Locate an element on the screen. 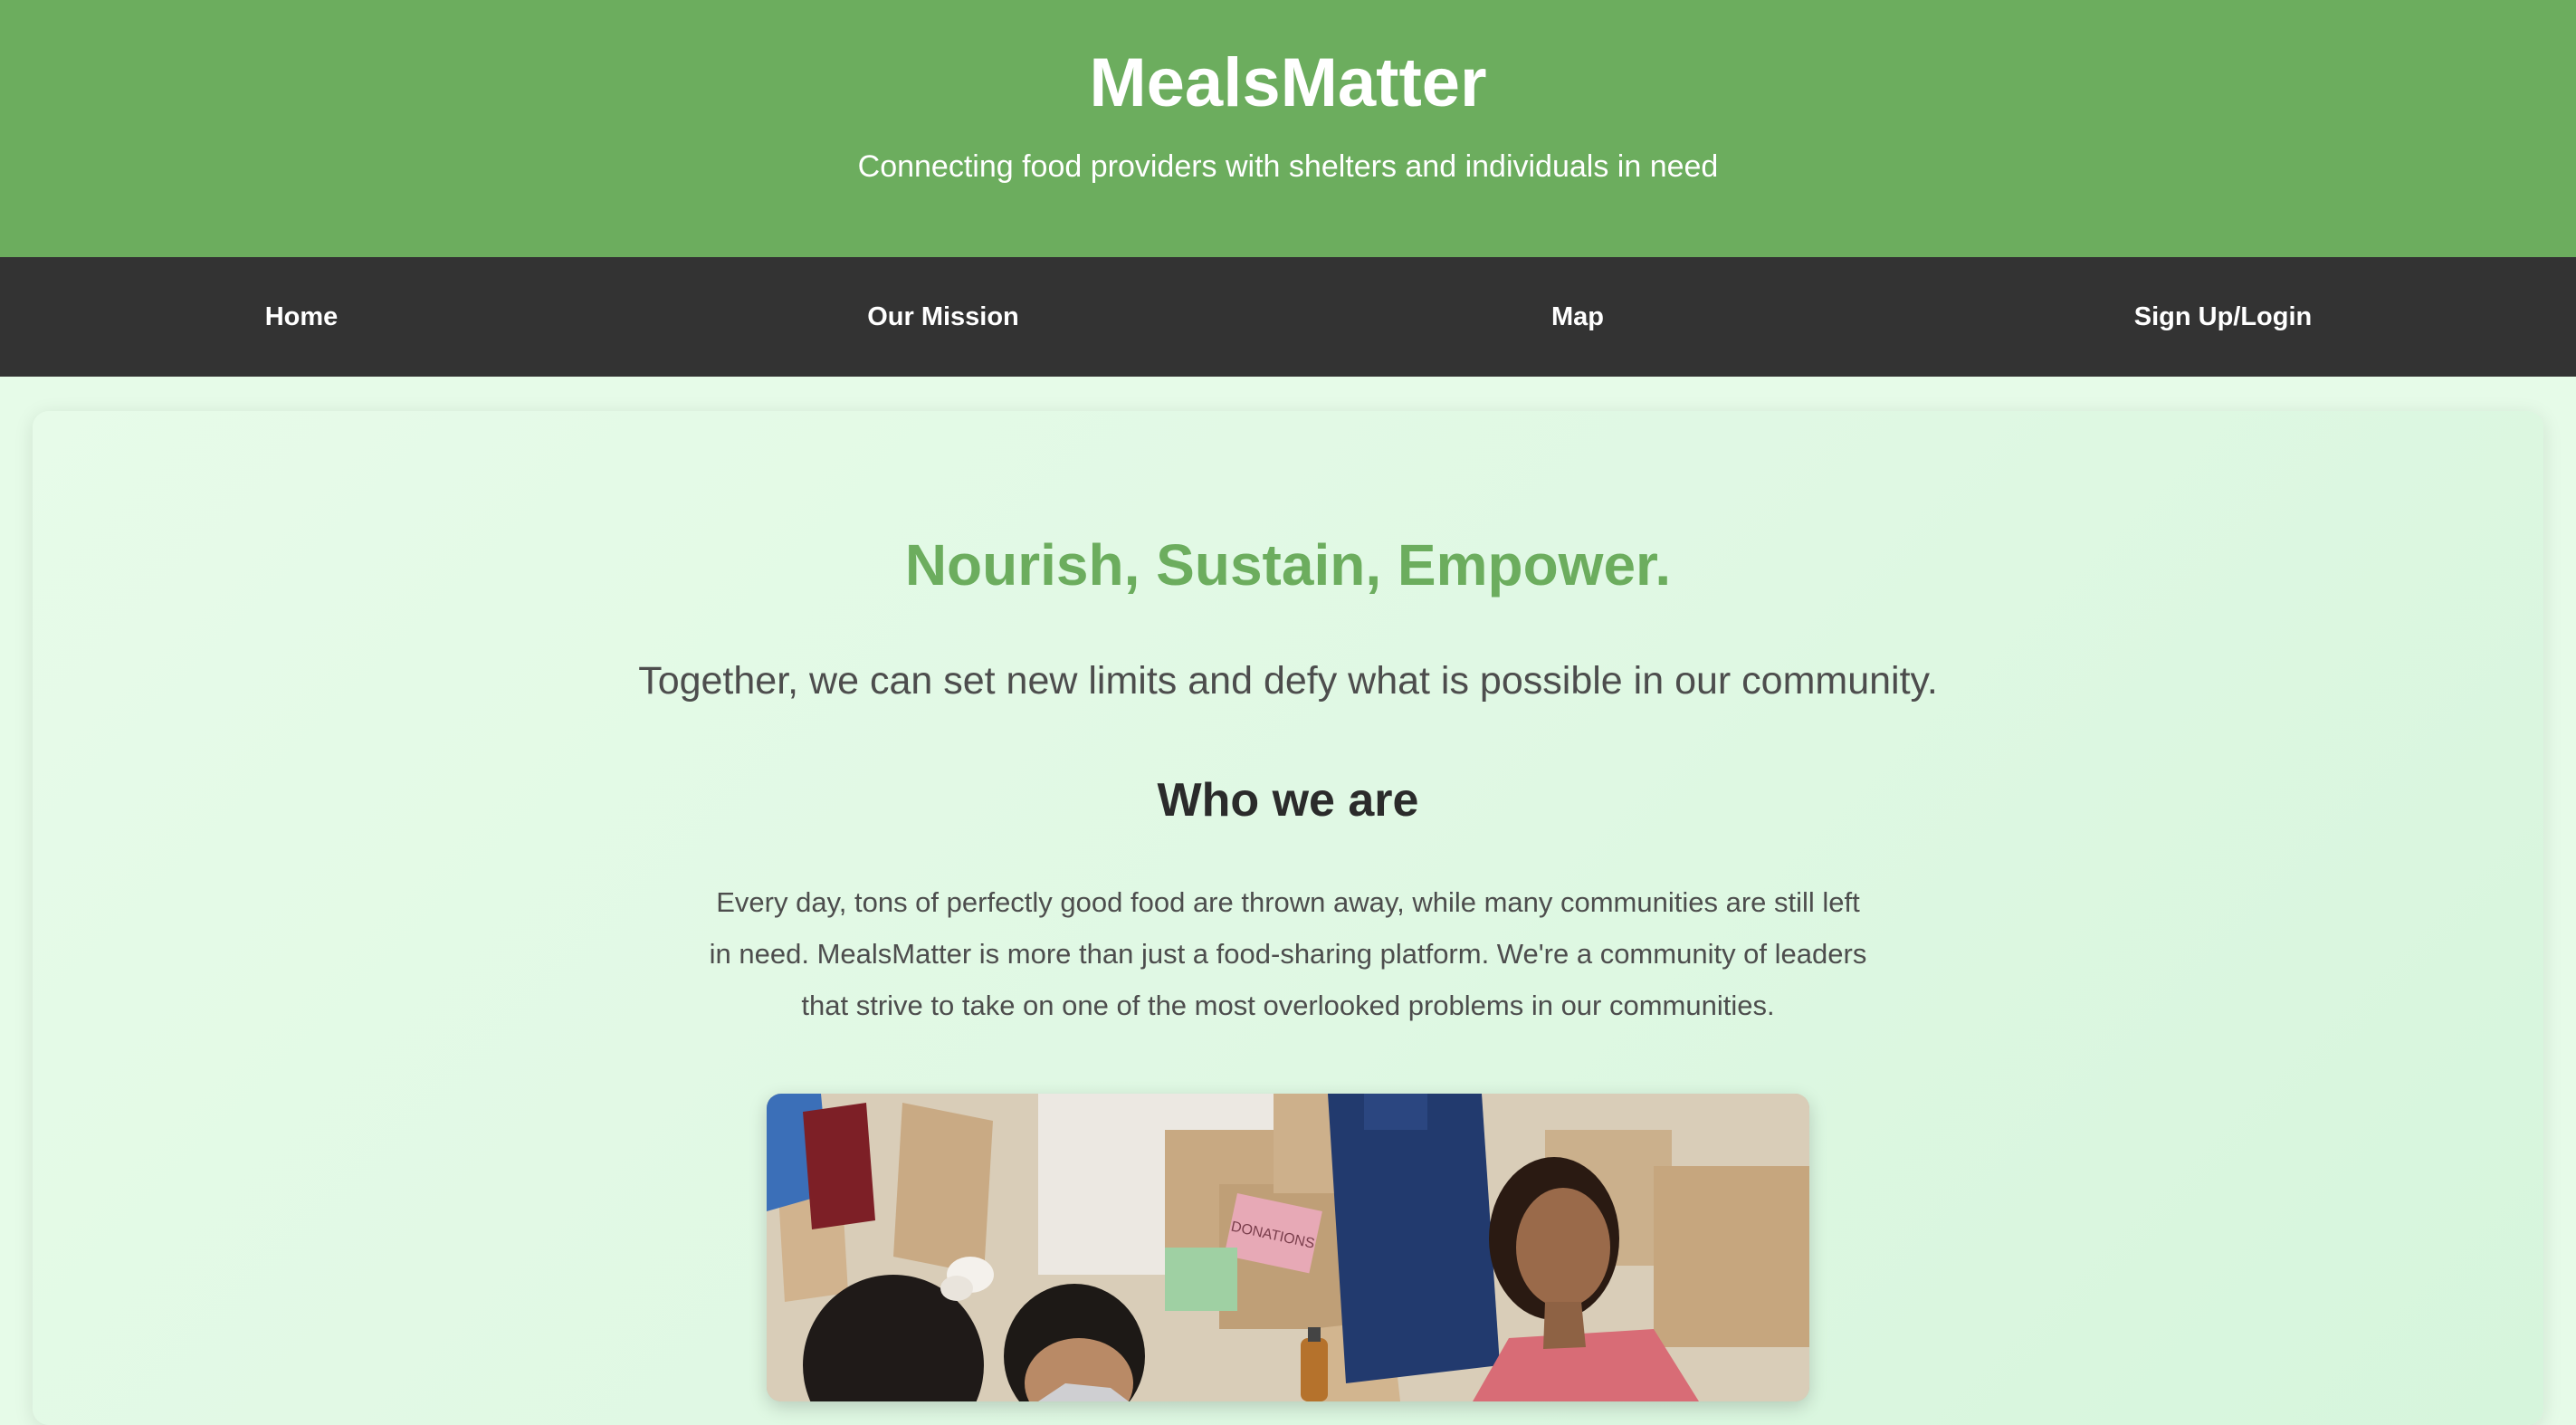  hero-heading: Nourish, Sustain, Empower. is located at coordinates (1288, 565).